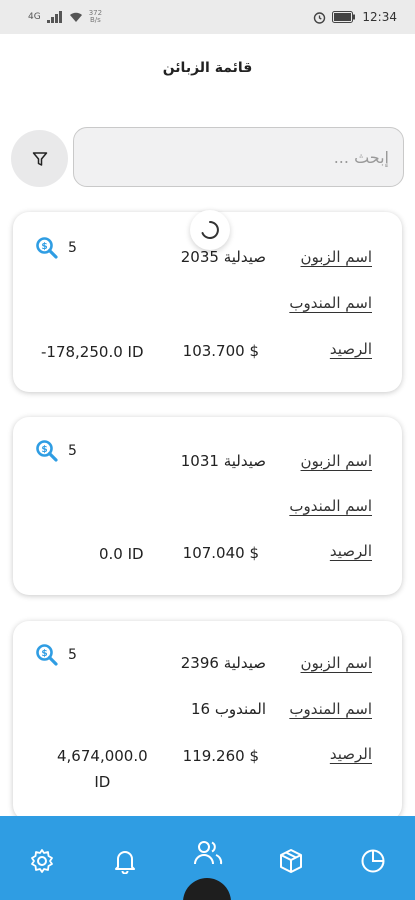 This screenshot has height=900, width=415. Describe the element at coordinates (102, 769) in the screenshot. I see `balance-iqd: 4,674,000.0 ID` at that location.